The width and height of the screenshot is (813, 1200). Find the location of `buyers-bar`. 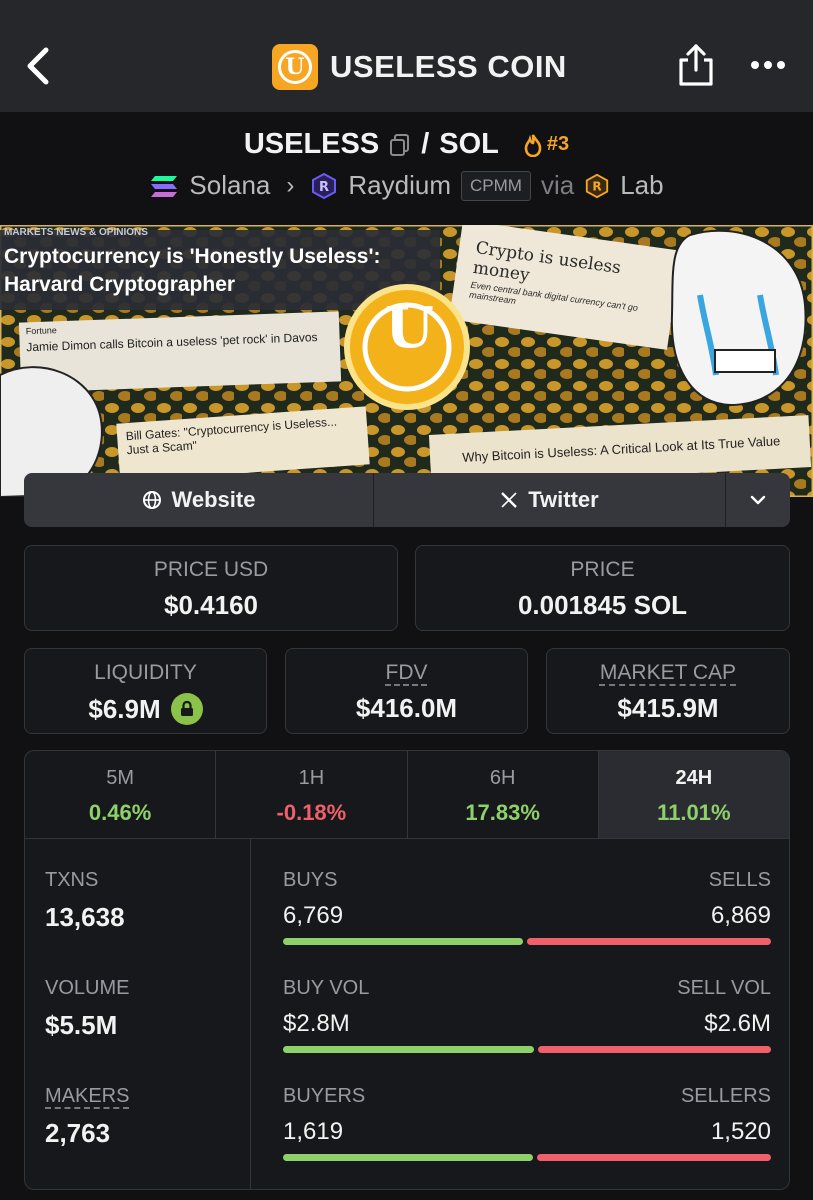

buyers-bar is located at coordinates (408, 1157).